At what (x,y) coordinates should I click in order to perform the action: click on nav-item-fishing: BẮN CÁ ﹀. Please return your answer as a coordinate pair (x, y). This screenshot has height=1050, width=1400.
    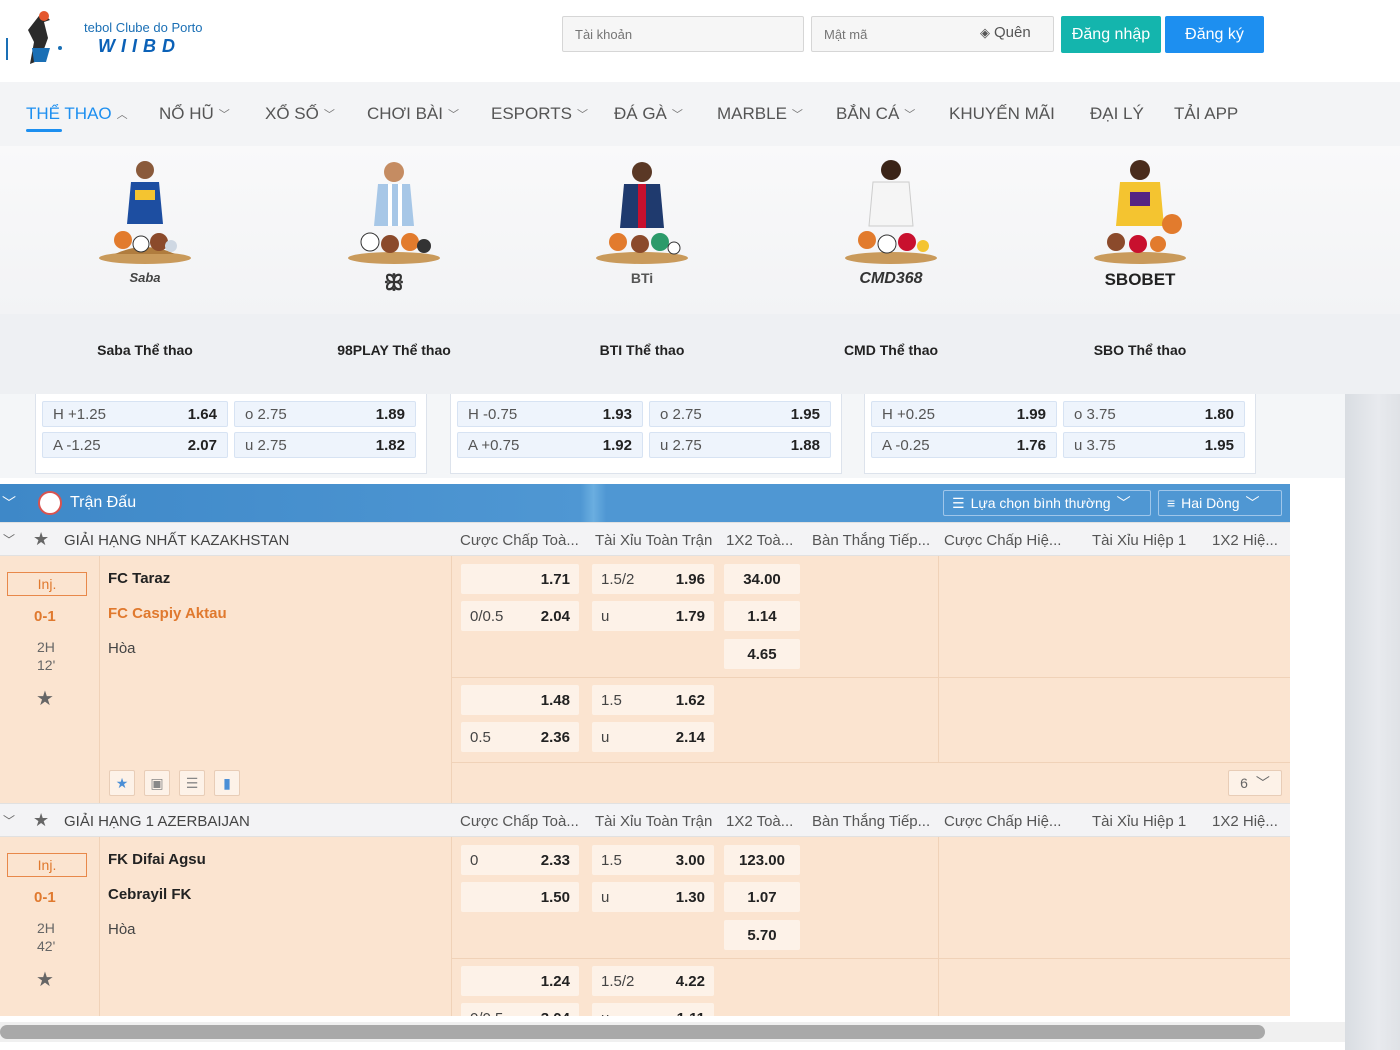
    Looking at the image, I should click on (875, 114).